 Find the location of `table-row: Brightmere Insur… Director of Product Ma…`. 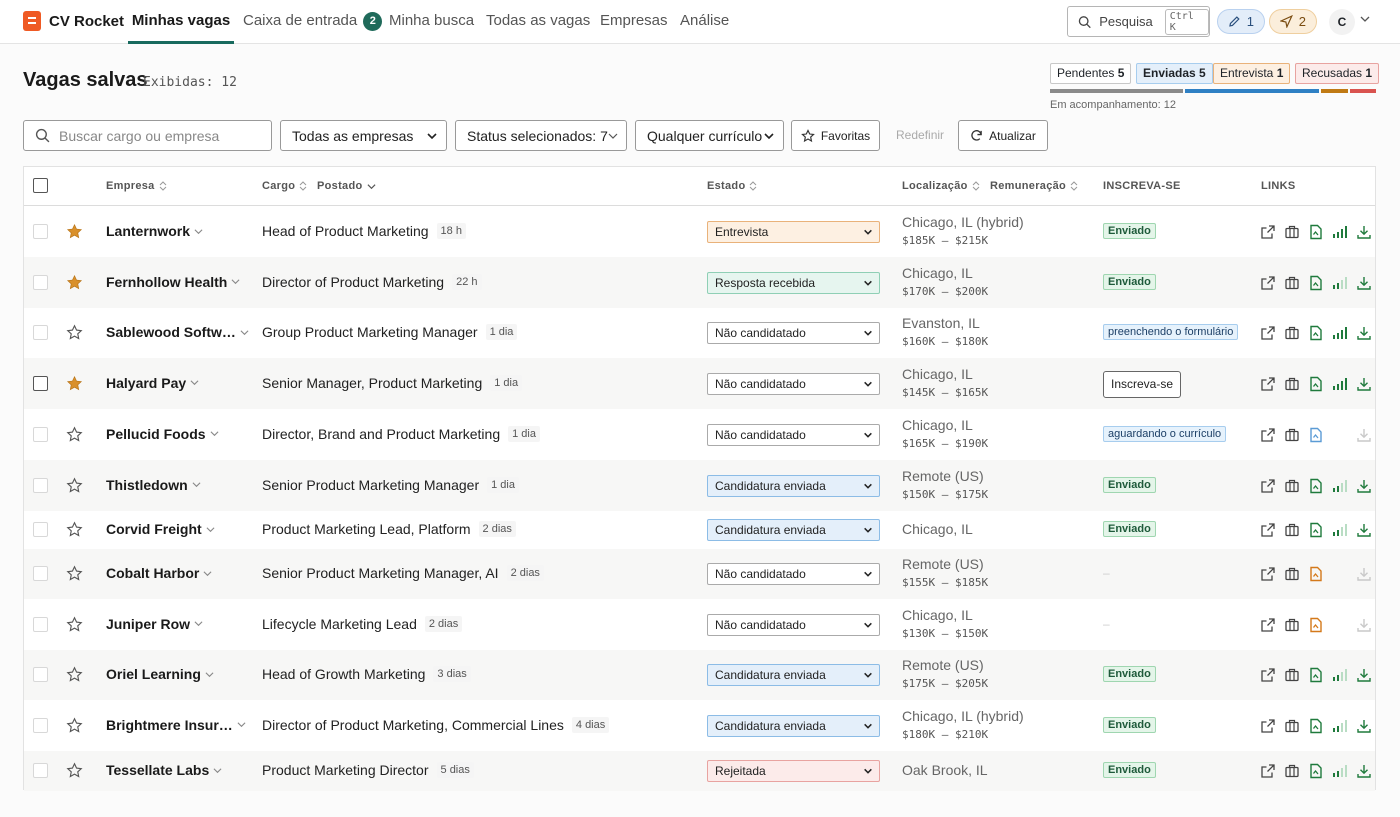

table-row: Brightmere Insur… Director of Product Ma… is located at coordinates (699, 725).